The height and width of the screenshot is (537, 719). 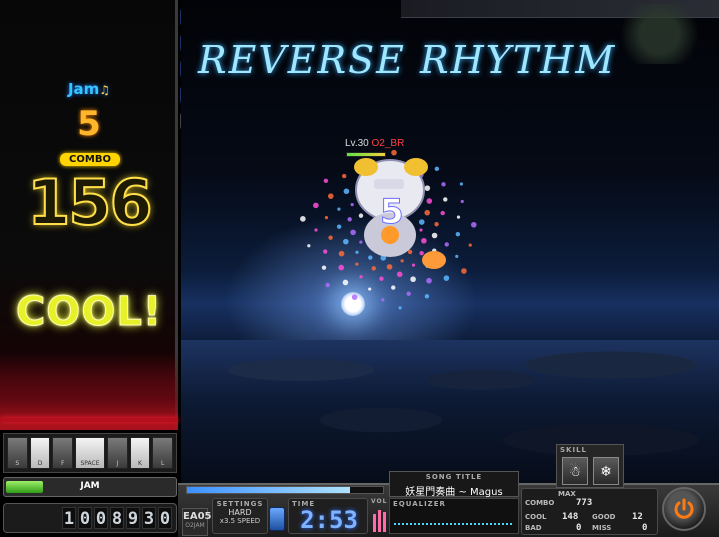 What do you see at coordinates (83, 89) in the screenshot?
I see `jam-label-text: Jam` at bounding box center [83, 89].